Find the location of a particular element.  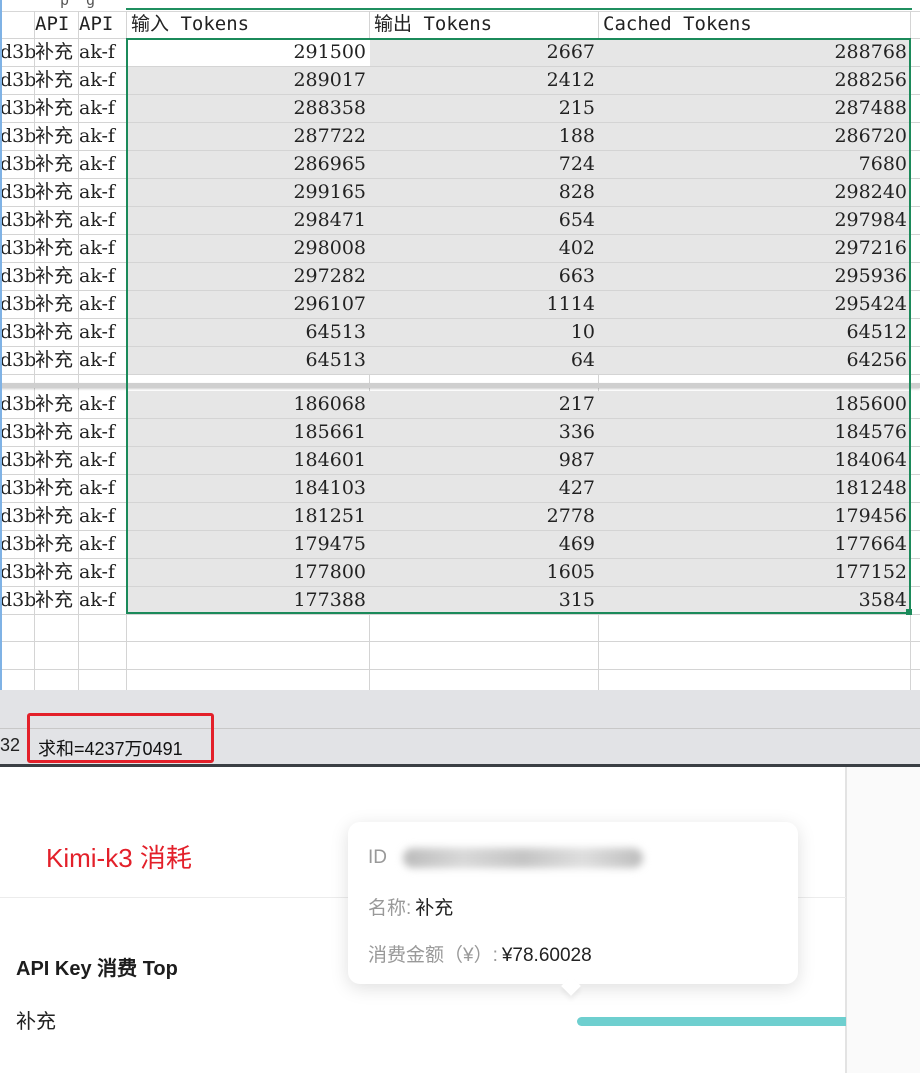

table-row: d3be补充ak-f2961071114295424 is located at coordinates (460, 305).